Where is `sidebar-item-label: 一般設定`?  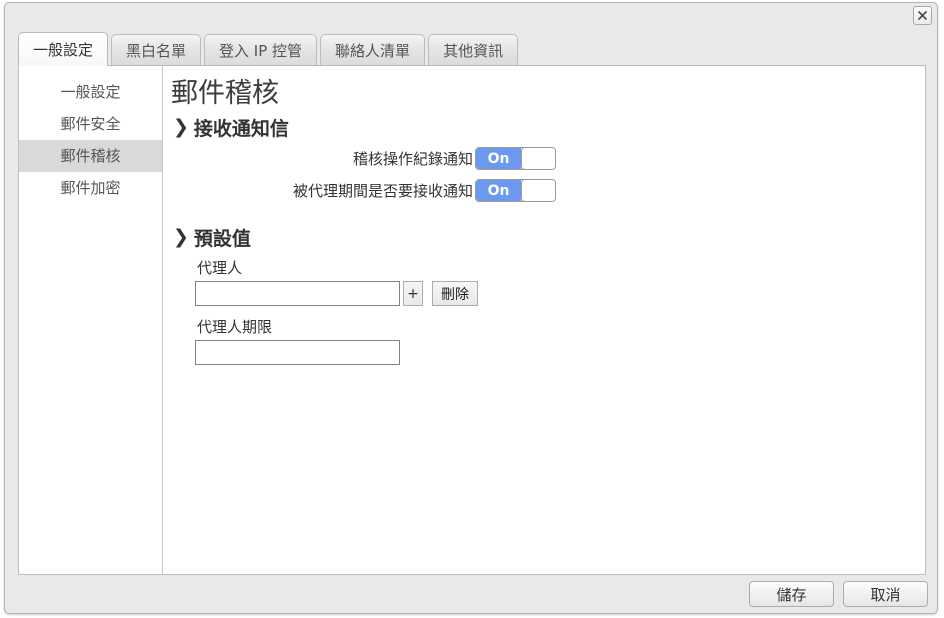 sidebar-item-label: 一般設定 is located at coordinates (90, 92).